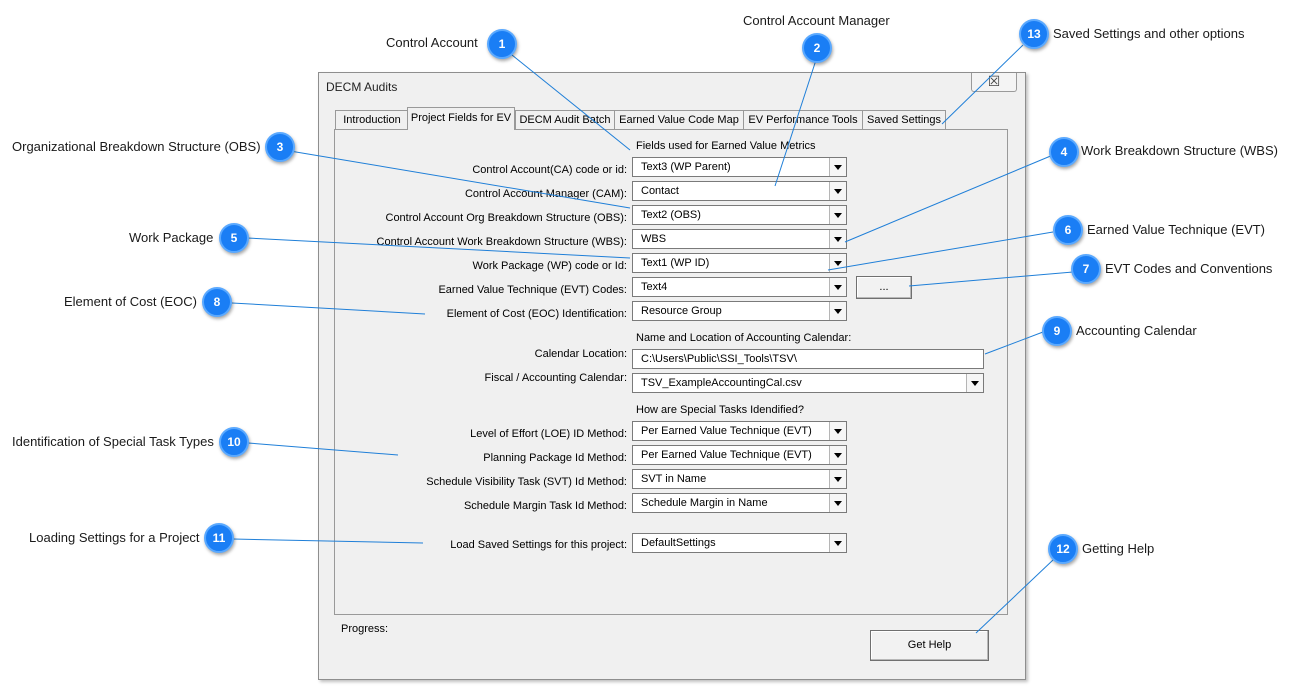  Describe the element at coordinates (432, 42) in the screenshot. I see `annotation-label-1: Control Account` at that location.